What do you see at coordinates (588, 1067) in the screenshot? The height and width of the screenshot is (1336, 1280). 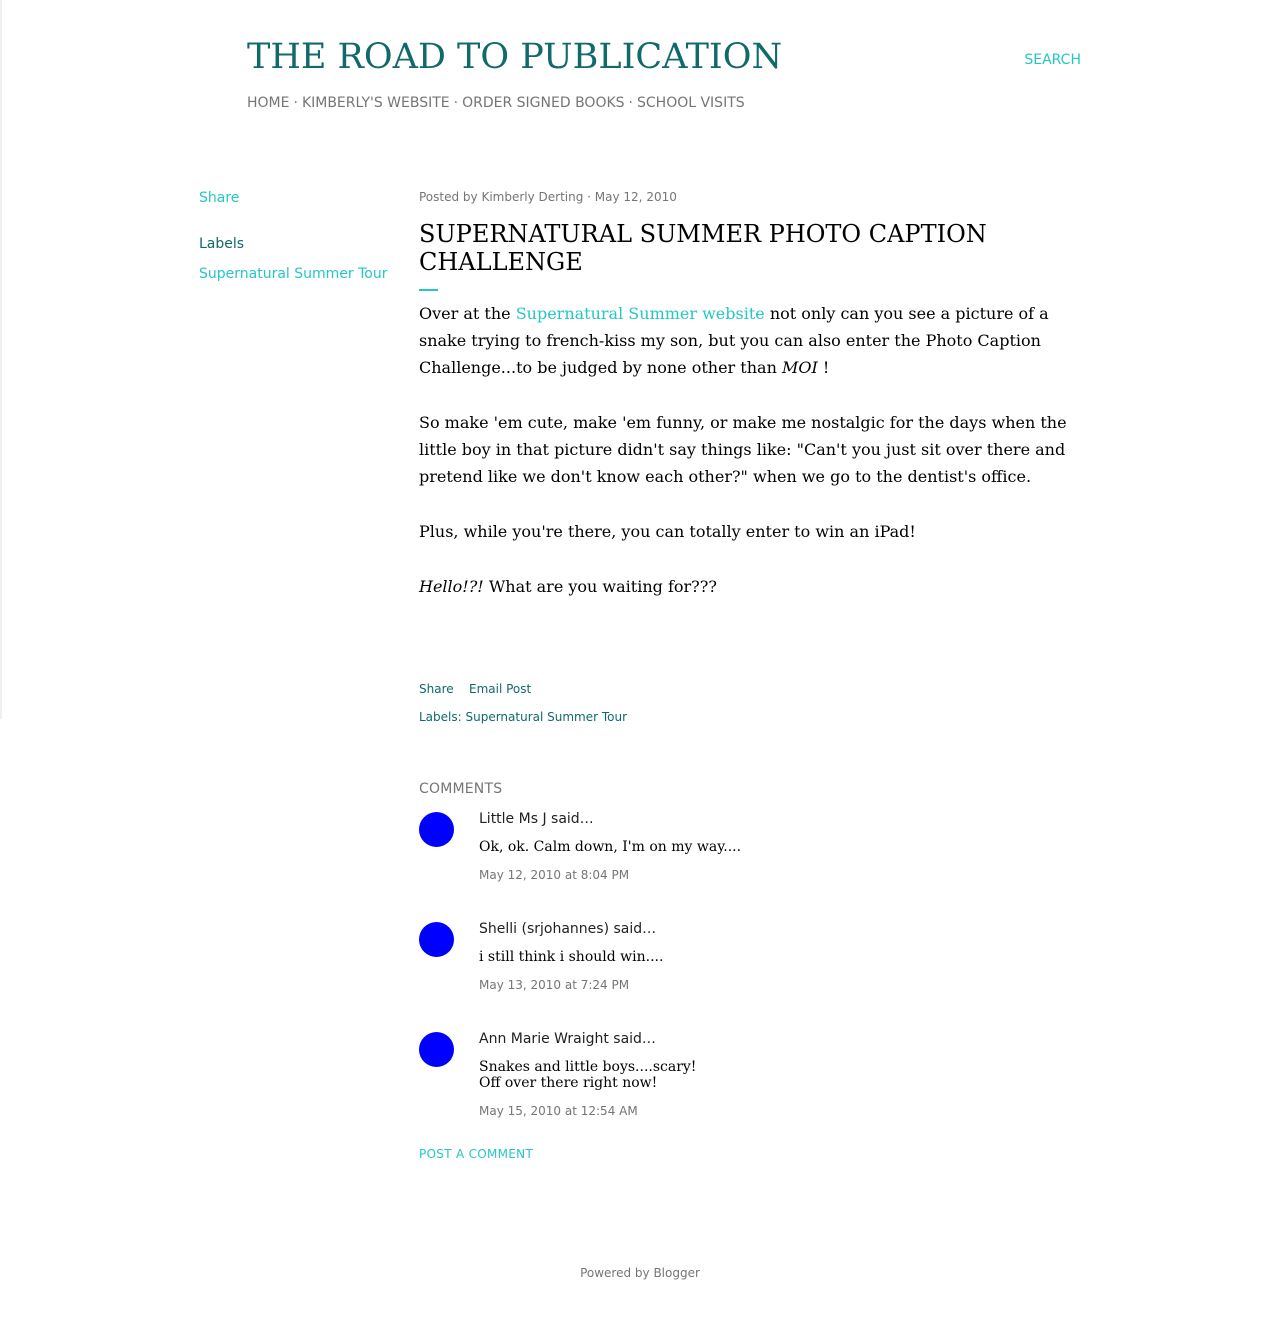 I see `comment-line: Snakes and little boys....scary!` at bounding box center [588, 1067].